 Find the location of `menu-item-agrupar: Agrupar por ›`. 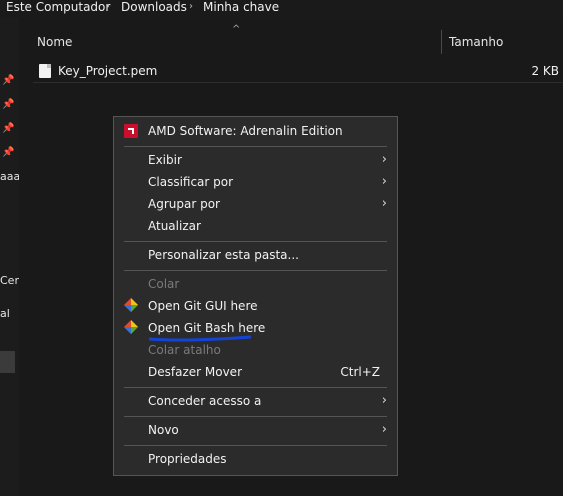

menu-item-agrupar: Agrupar por › is located at coordinates (255, 204).